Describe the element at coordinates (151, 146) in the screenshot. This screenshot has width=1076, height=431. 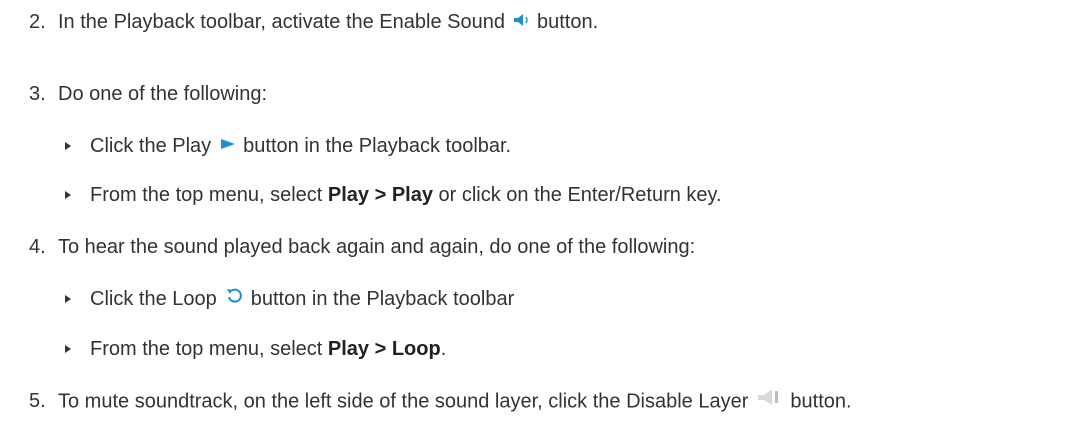
I see `option-text: Click the Play` at that location.